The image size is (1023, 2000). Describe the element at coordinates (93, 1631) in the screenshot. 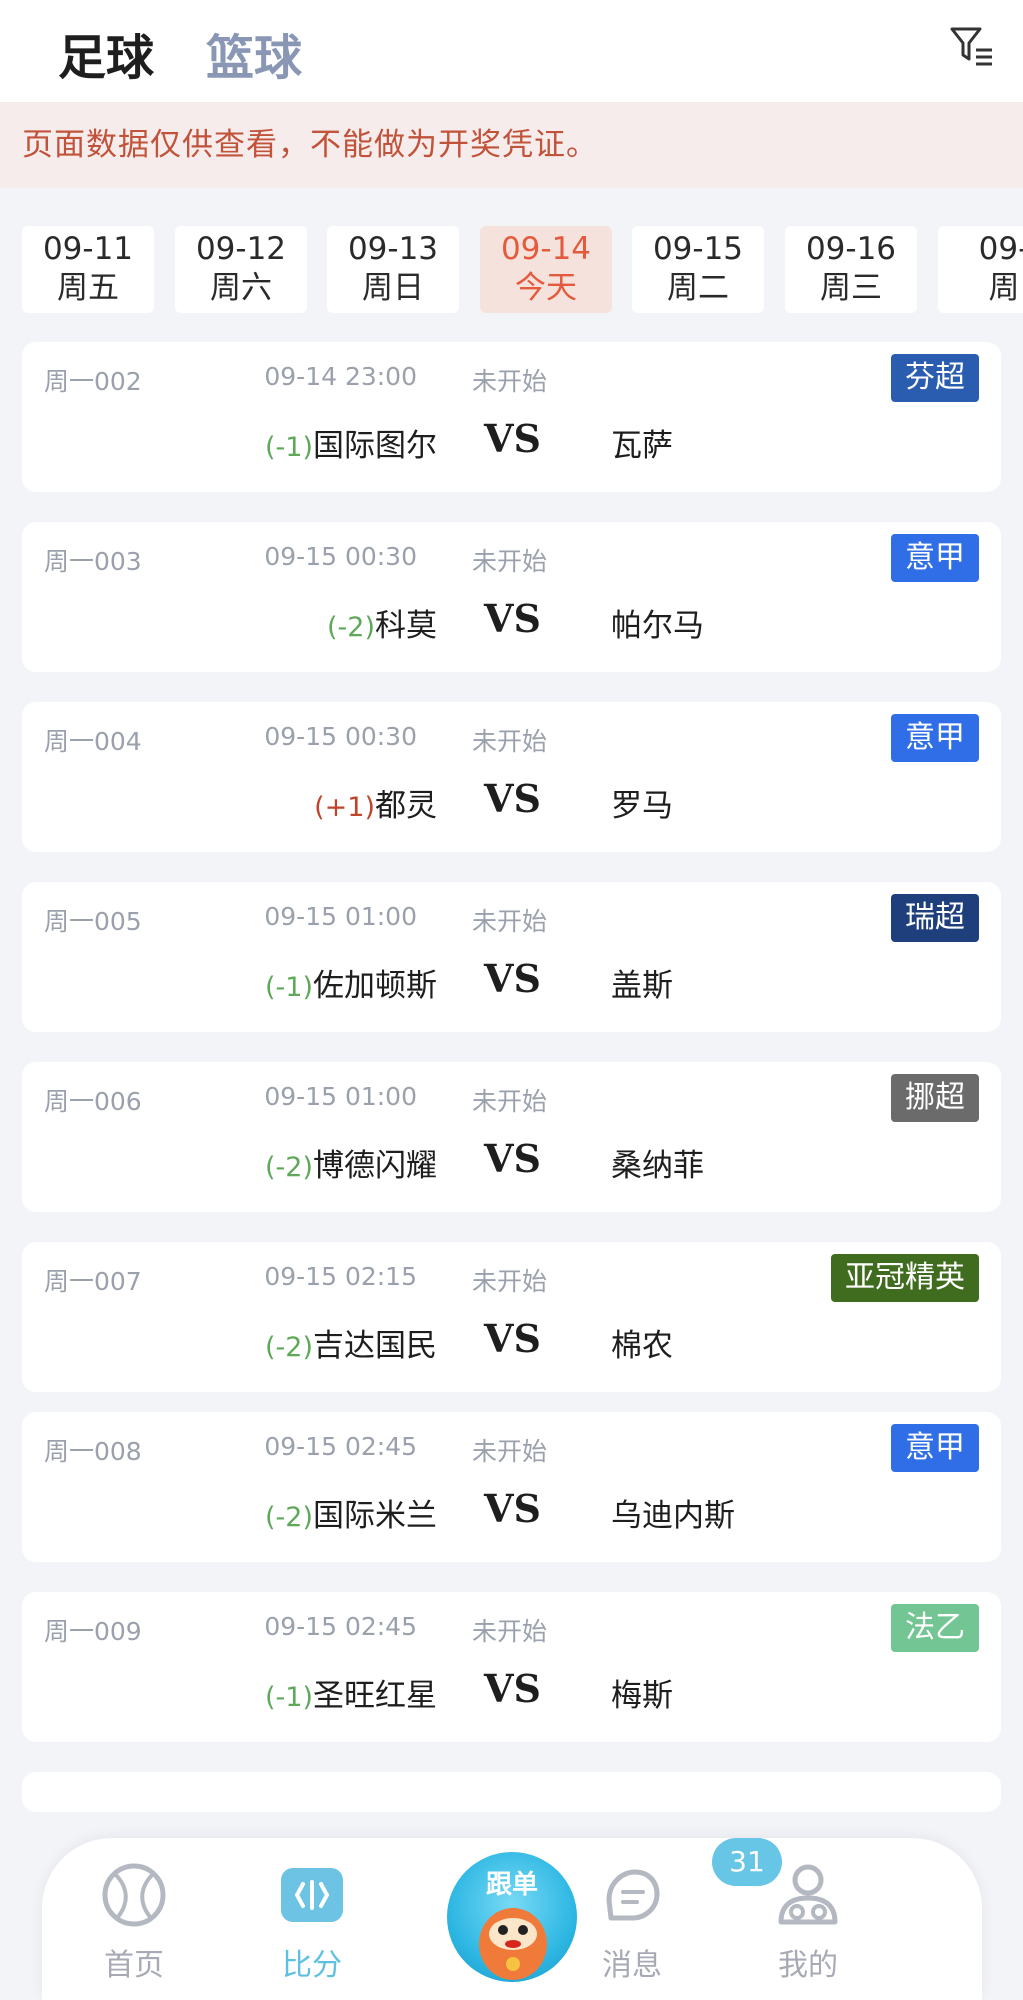

I see `match-code: 周一009` at that location.